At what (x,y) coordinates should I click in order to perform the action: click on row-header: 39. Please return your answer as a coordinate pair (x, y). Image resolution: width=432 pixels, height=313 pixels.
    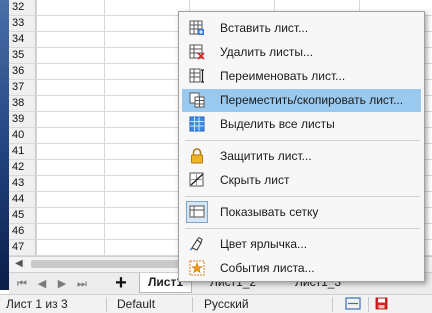
    Looking at the image, I should click on (22, 119).